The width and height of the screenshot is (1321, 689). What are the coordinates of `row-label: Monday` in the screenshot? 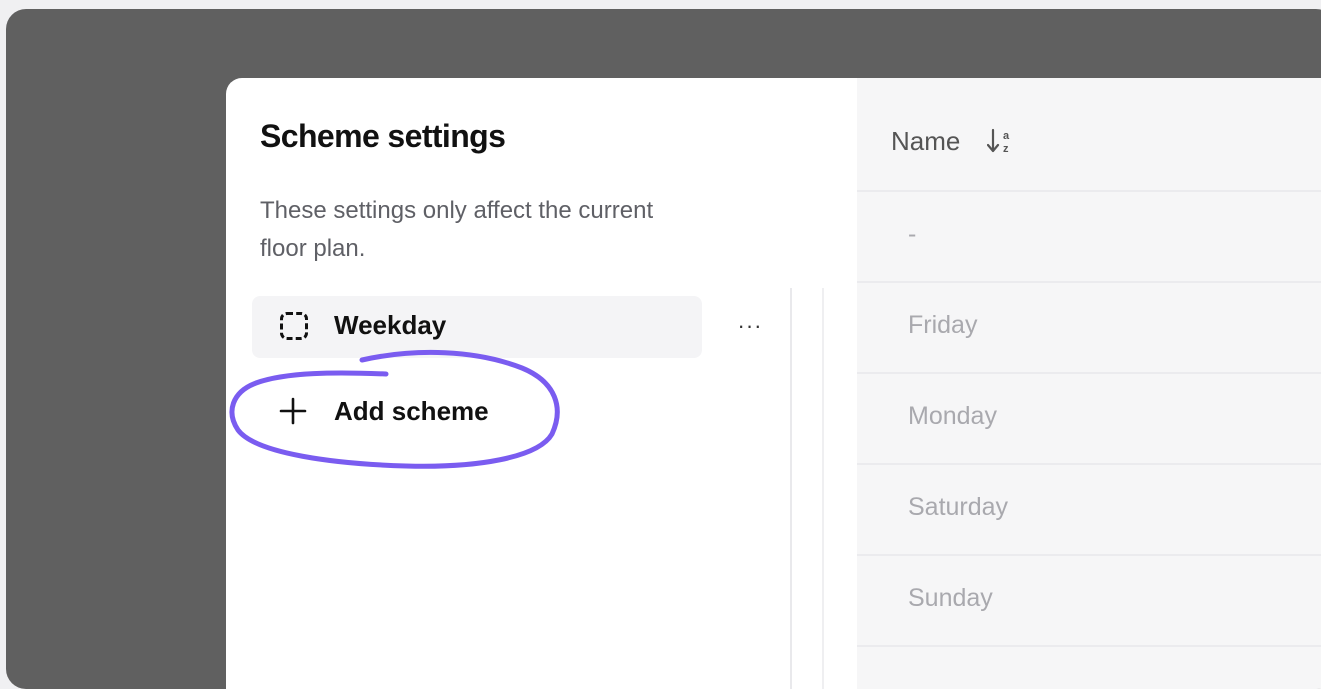 It's located at (952, 416).